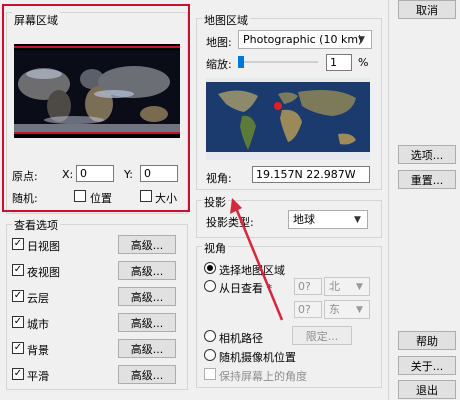  What do you see at coordinates (259, 264) in the screenshot?
I see `arrow-shaft` at bounding box center [259, 264].